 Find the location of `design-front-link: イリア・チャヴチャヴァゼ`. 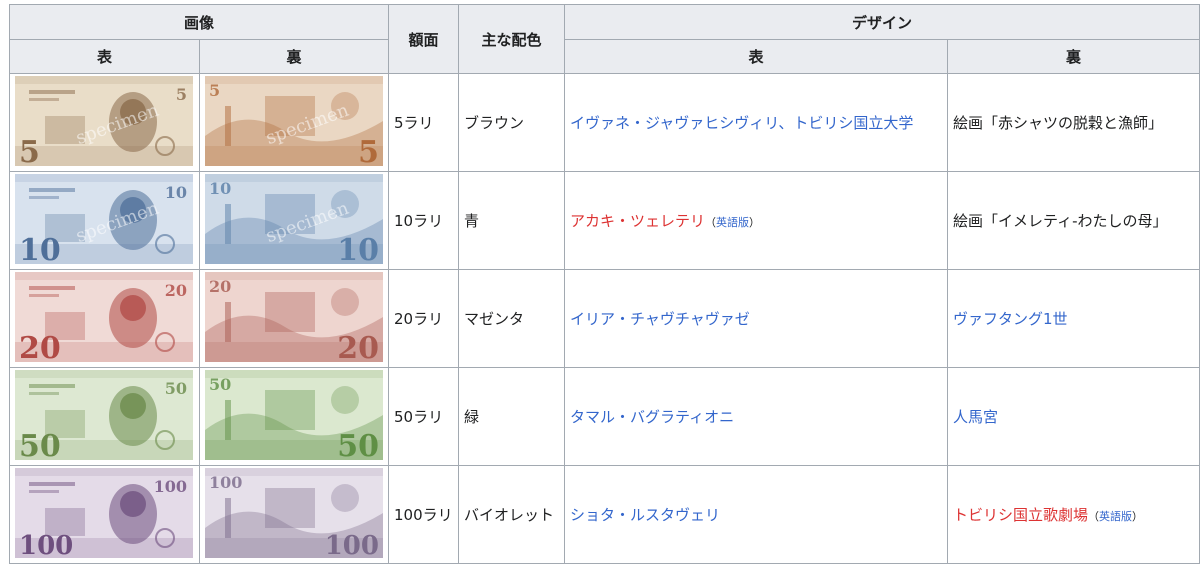

design-front-link: イリア・チャヴチャヴァゼ is located at coordinates (660, 319).